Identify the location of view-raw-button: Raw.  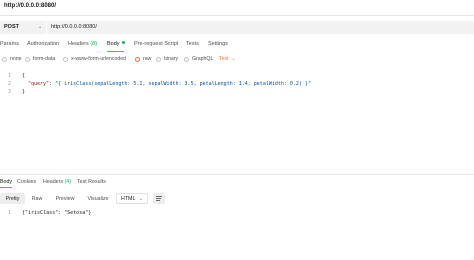
(37, 198).